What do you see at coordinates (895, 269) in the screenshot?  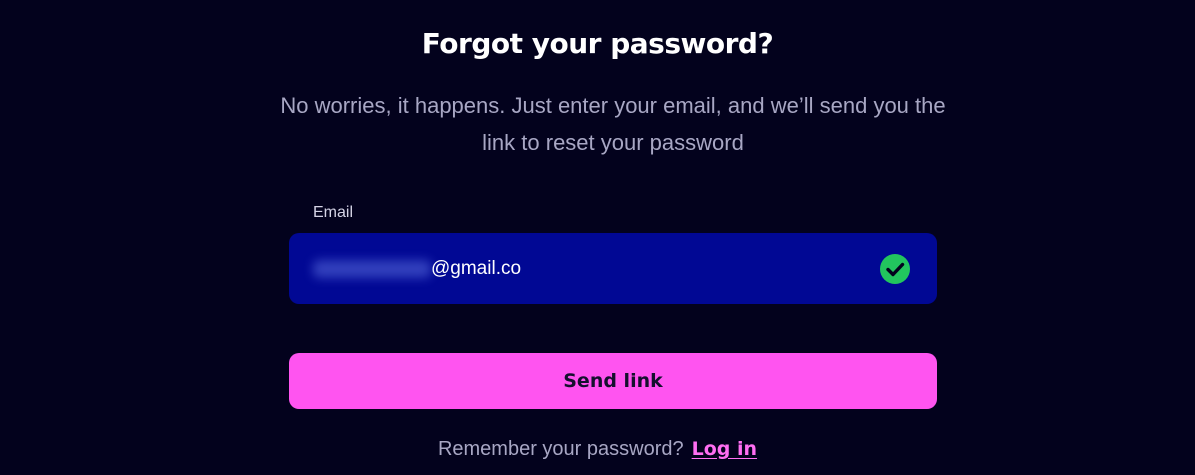 I see `check-circle-icon` at bounding box center [895, 269].